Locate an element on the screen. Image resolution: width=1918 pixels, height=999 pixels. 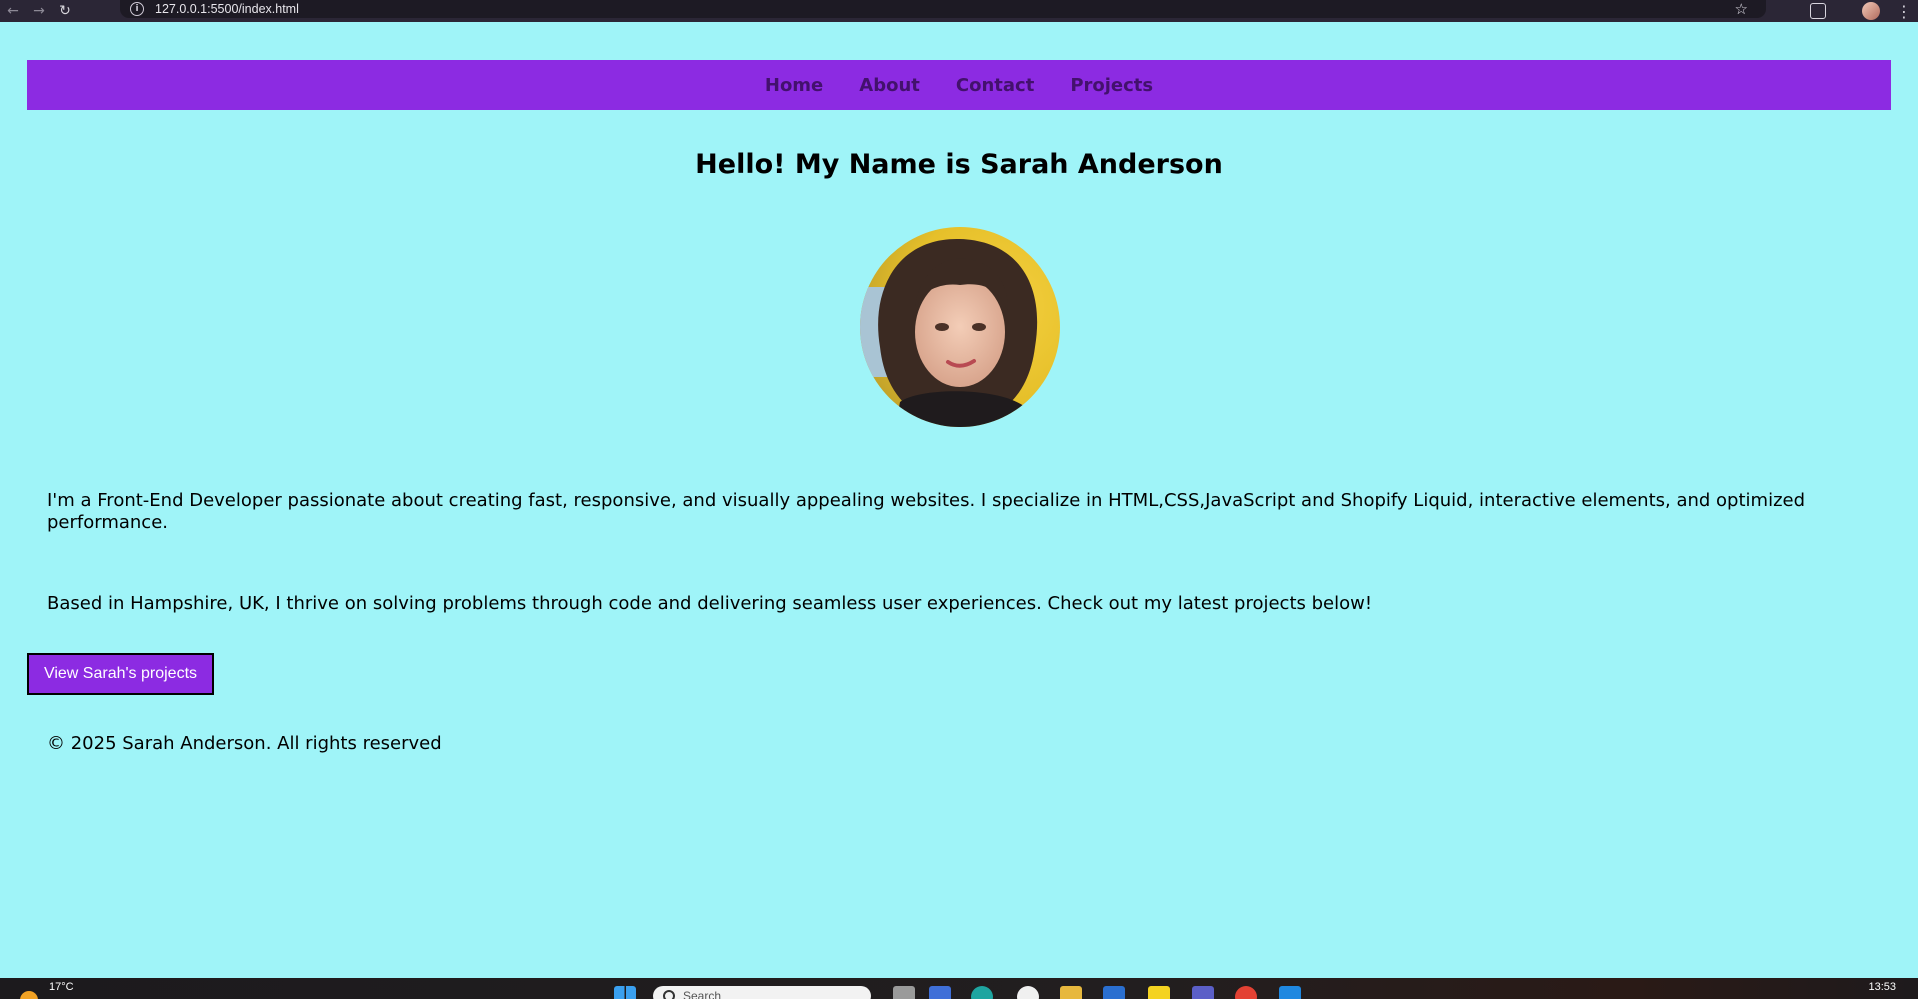
taskbar-clock: 13:53 is located at coordinates (1882, 987).